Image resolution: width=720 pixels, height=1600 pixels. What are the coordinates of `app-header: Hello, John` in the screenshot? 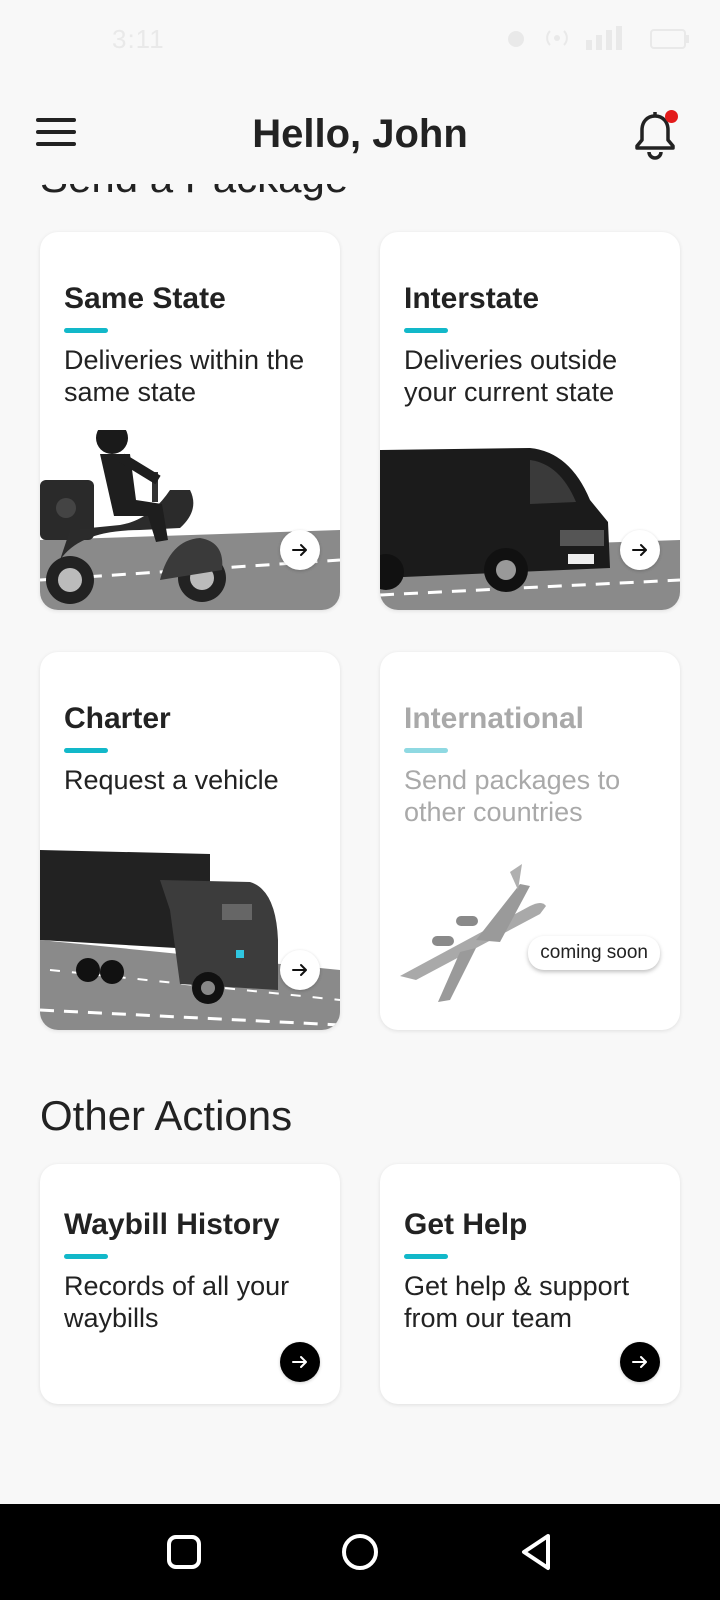 It's located at (360, 138).